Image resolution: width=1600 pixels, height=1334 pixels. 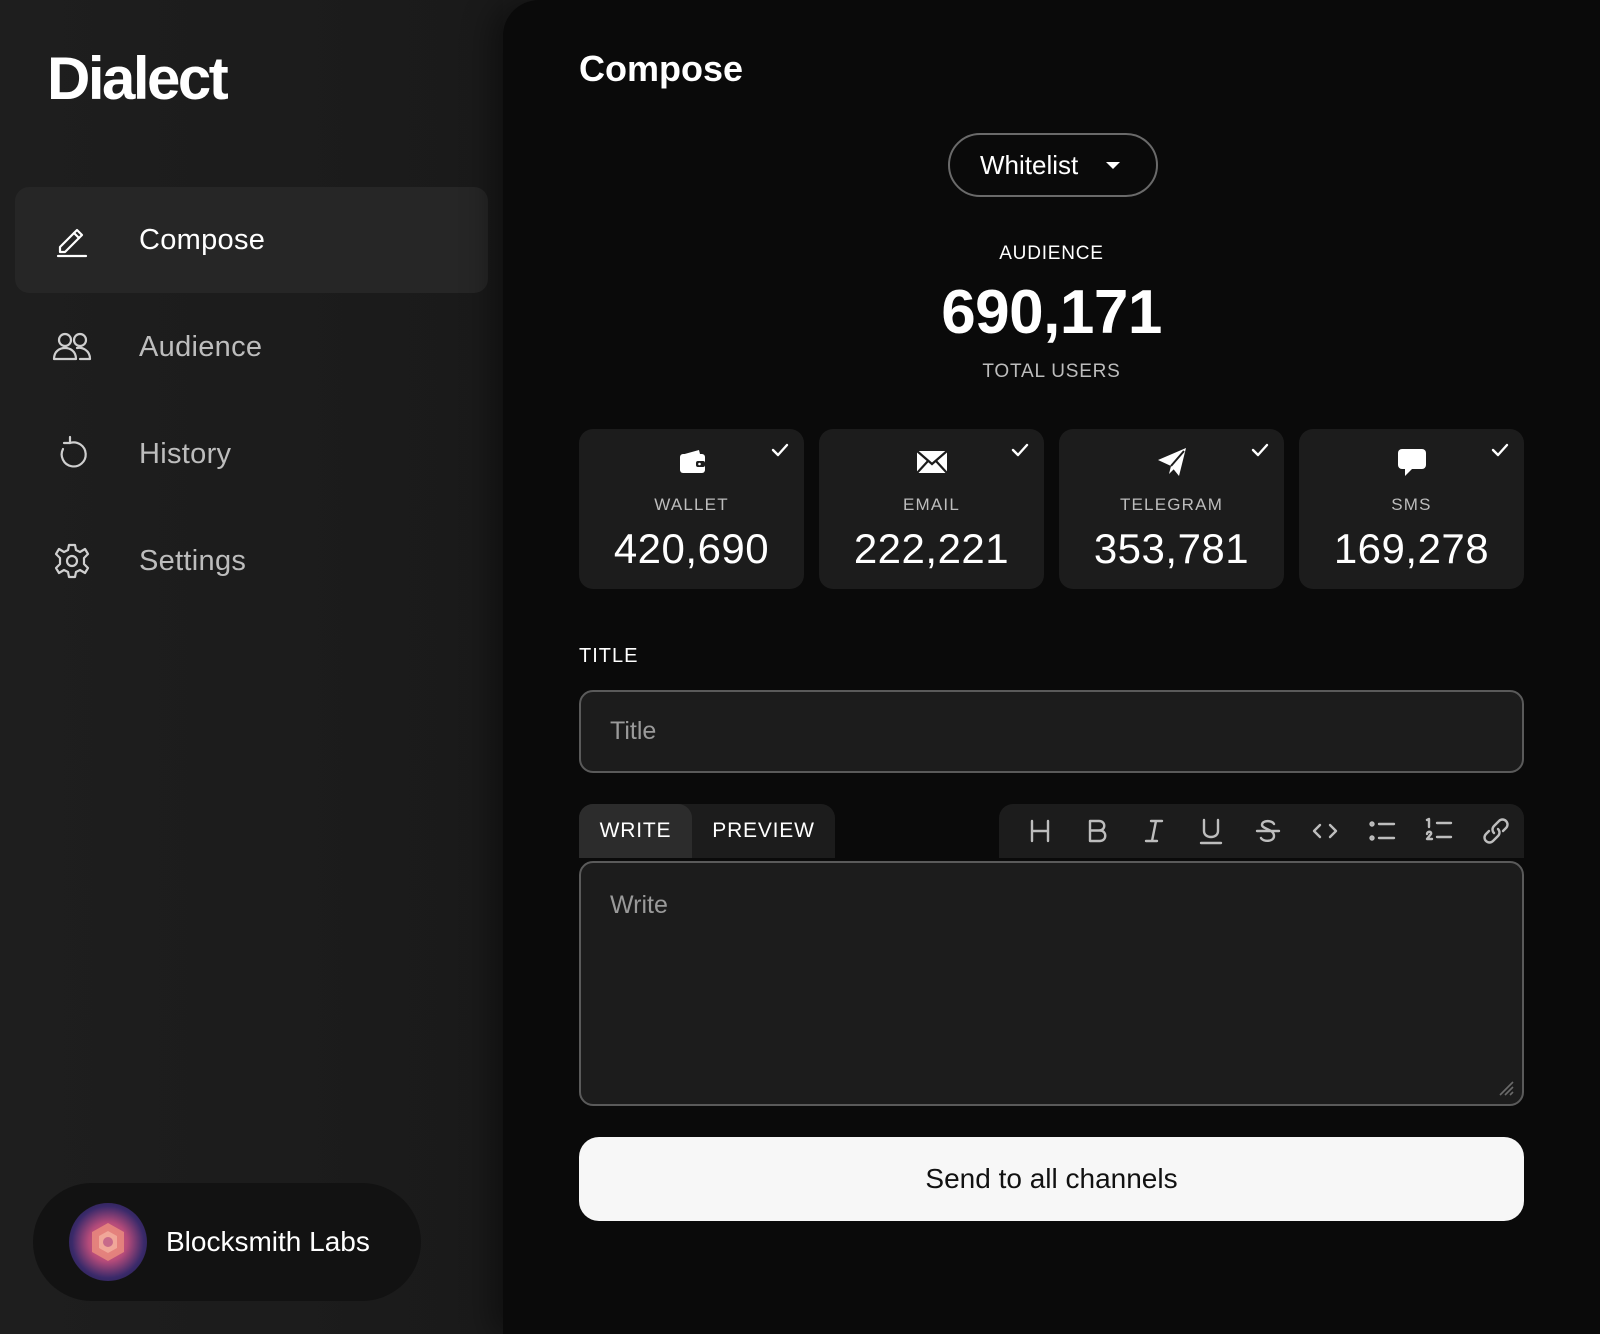 I want to click on tab-preview: PREVIEW, so click(x=763, y=831).